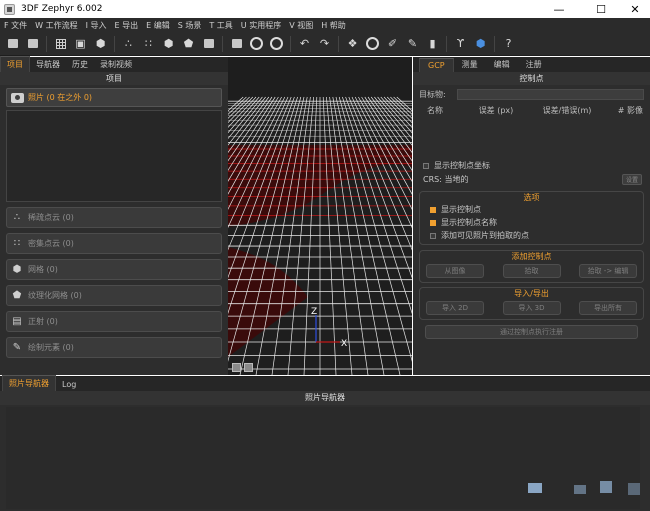  What do you see at coordinates (114, 243) in the screenshot?
I see `dense-cloud-button: ∷ 密集点云 (0)` at bounding box center [114, 243].